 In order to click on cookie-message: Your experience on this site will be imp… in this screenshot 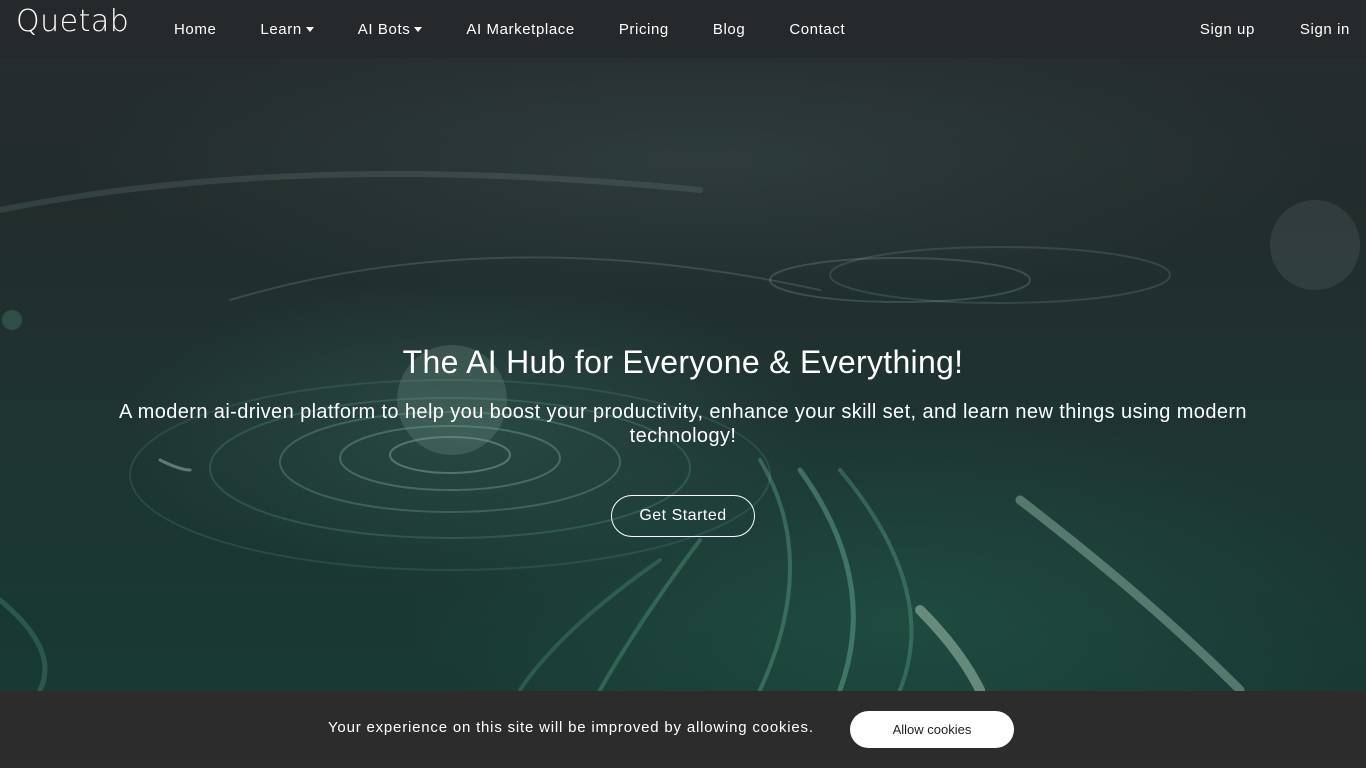, I will do `click(571, 727)`.